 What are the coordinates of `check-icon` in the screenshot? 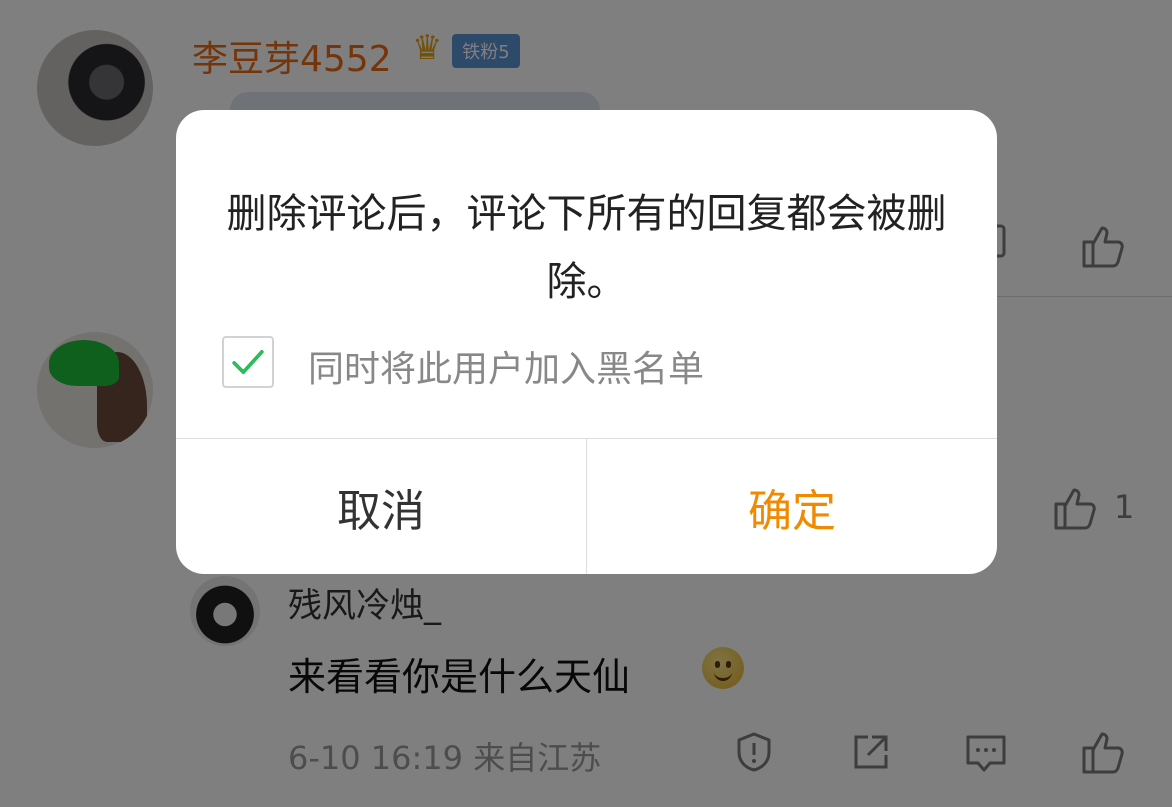 It's located at (248, 362).